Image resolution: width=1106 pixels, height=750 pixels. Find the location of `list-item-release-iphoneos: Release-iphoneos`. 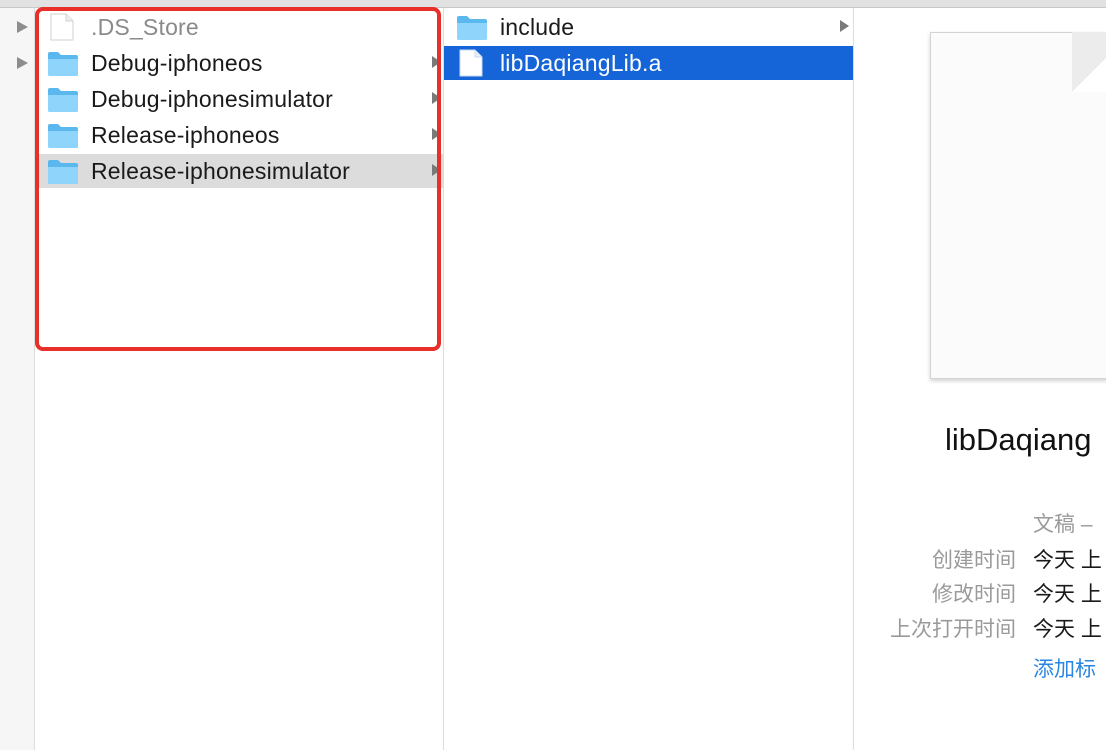

list-item-release-iphoneos: Release-iphoneos is located at coordinates (239, 135).